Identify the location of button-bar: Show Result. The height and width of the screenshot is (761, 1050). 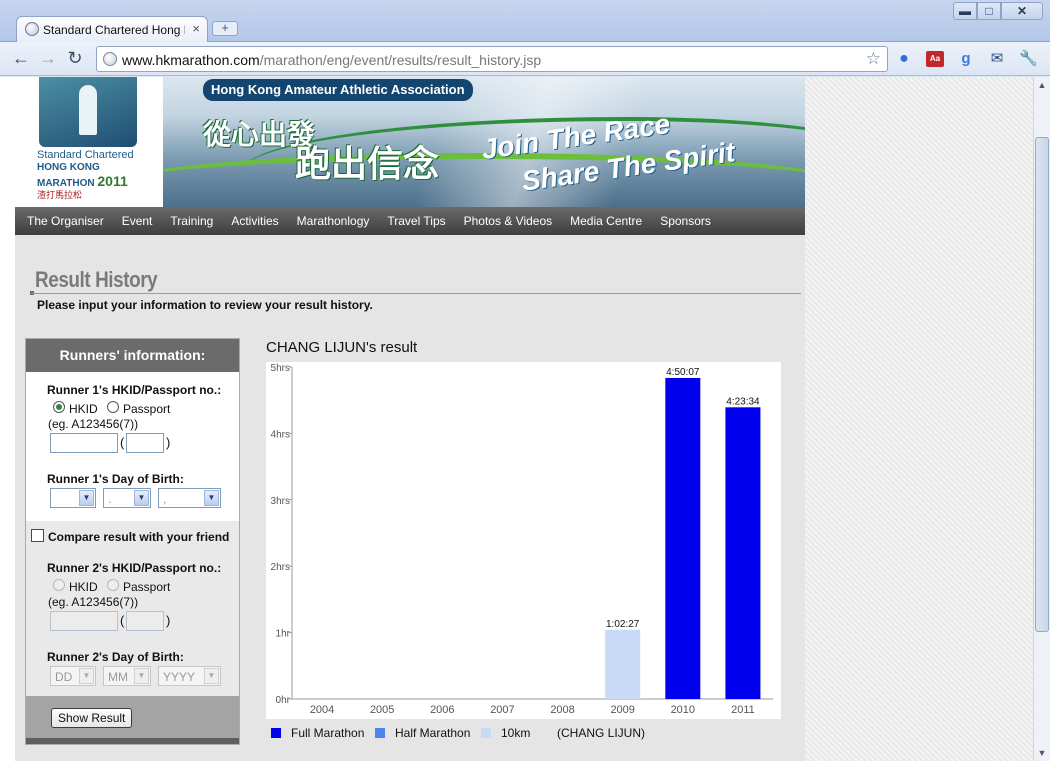
(132, 717).